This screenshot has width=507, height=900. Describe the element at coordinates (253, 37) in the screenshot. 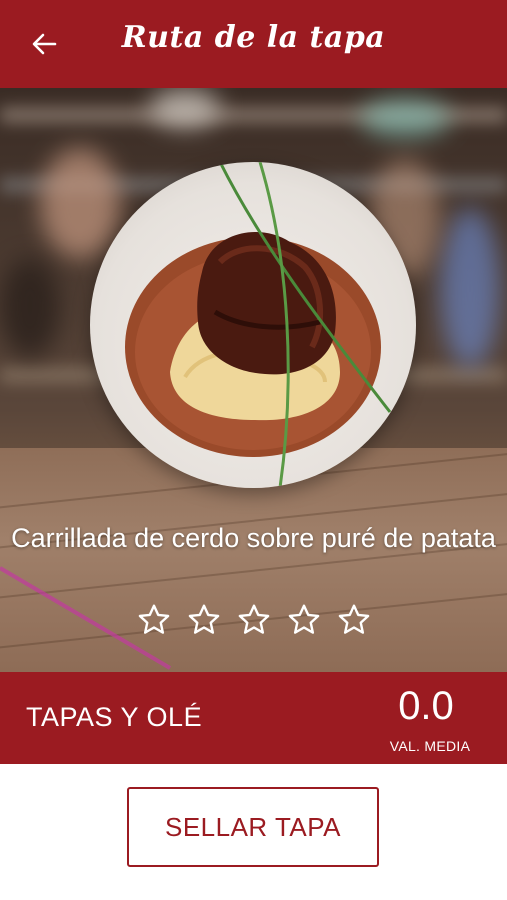

I see `page-title: Ruta de la tapa` at that location.